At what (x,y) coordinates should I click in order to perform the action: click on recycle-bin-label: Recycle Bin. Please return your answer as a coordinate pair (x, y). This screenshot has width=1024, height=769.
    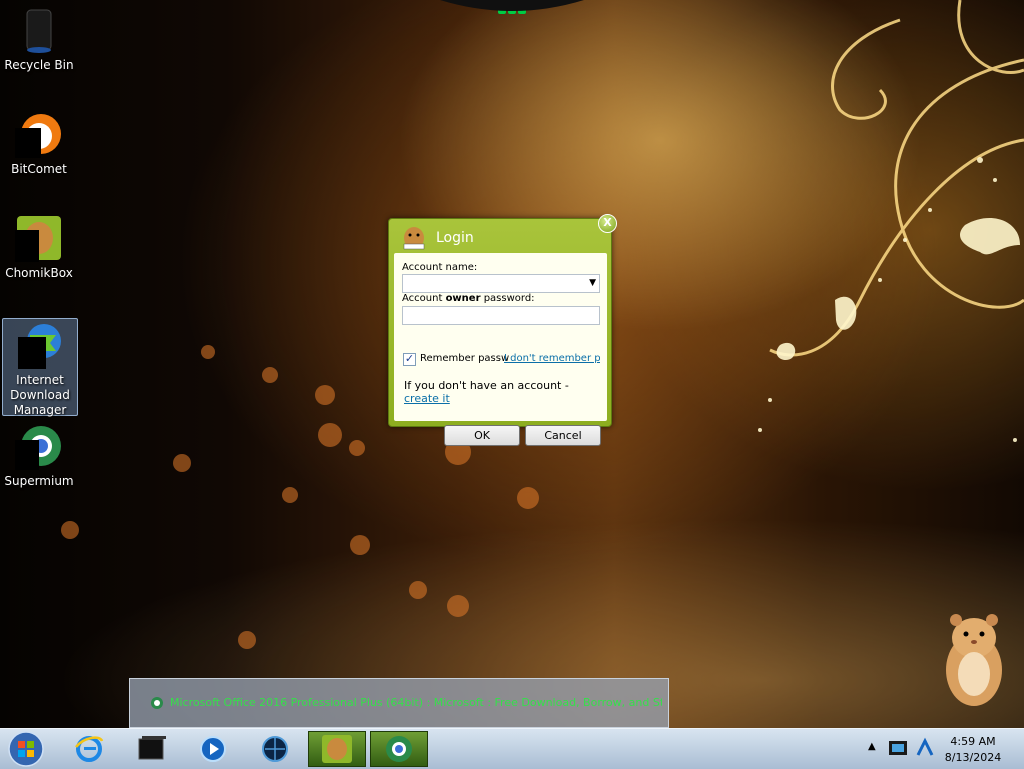
    Looking at the image, I should click on (39, 65).